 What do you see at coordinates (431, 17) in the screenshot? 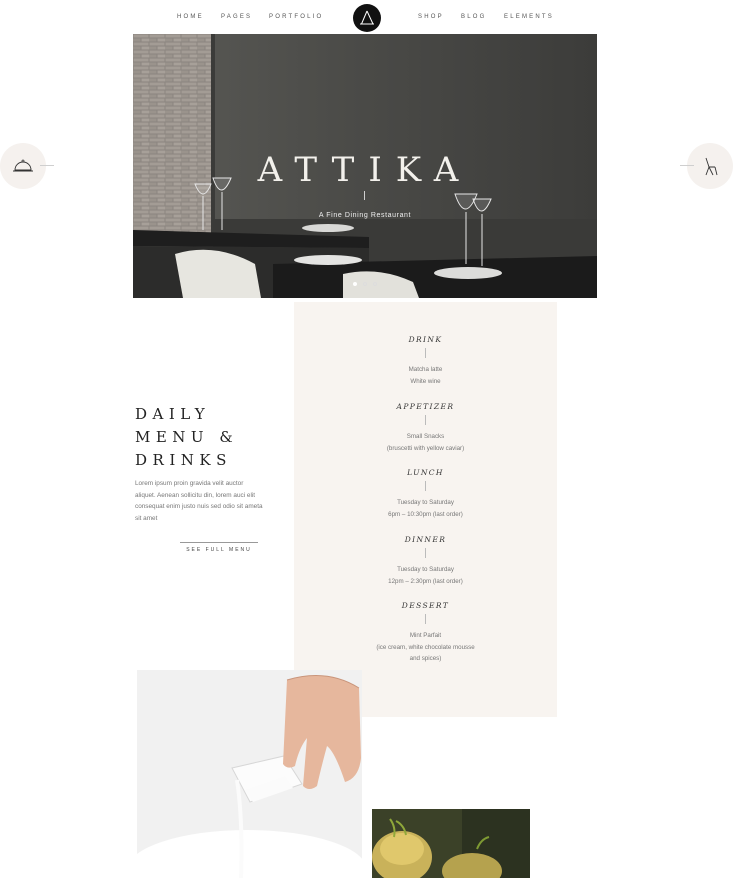
I see `nav-shop: SHOP` at bounding box center [431, 17].